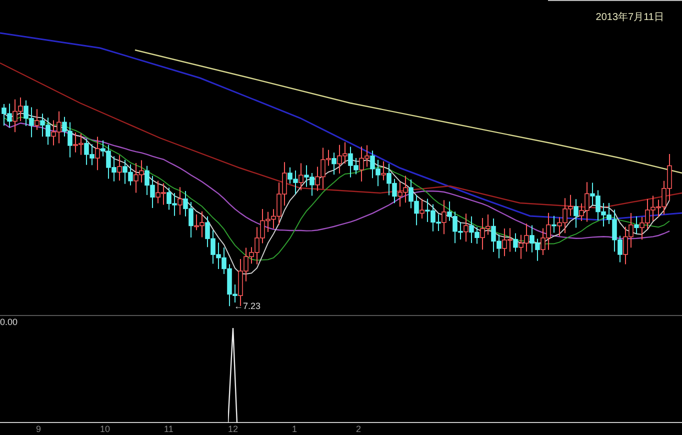 The image size is (682, 435). I want to click on date-label: 2013年7月11日, so click(630, 18).